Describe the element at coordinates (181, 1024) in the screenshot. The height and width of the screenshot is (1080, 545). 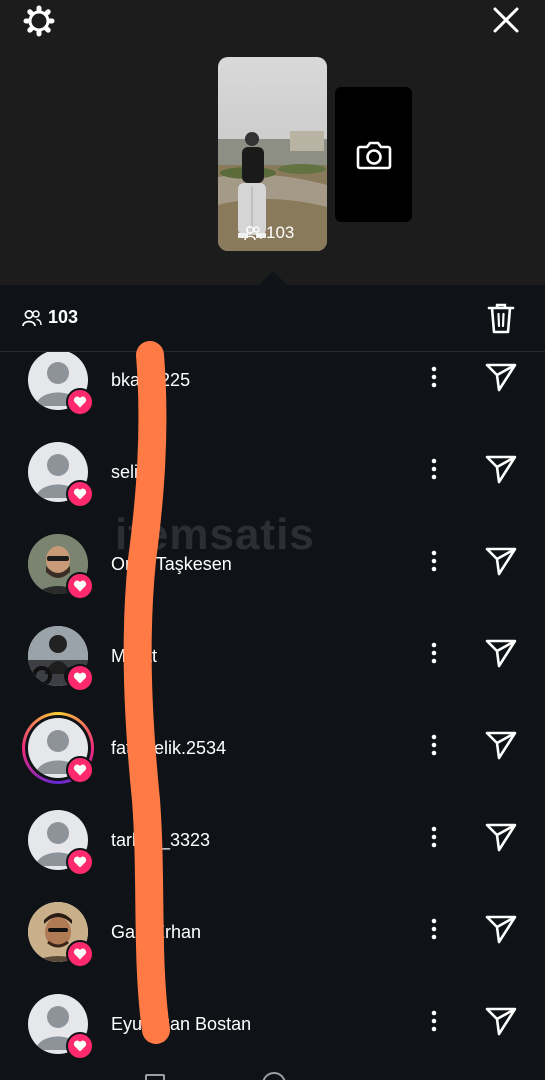
I see `viewer-username: Eyup Can Bostan` at that location.